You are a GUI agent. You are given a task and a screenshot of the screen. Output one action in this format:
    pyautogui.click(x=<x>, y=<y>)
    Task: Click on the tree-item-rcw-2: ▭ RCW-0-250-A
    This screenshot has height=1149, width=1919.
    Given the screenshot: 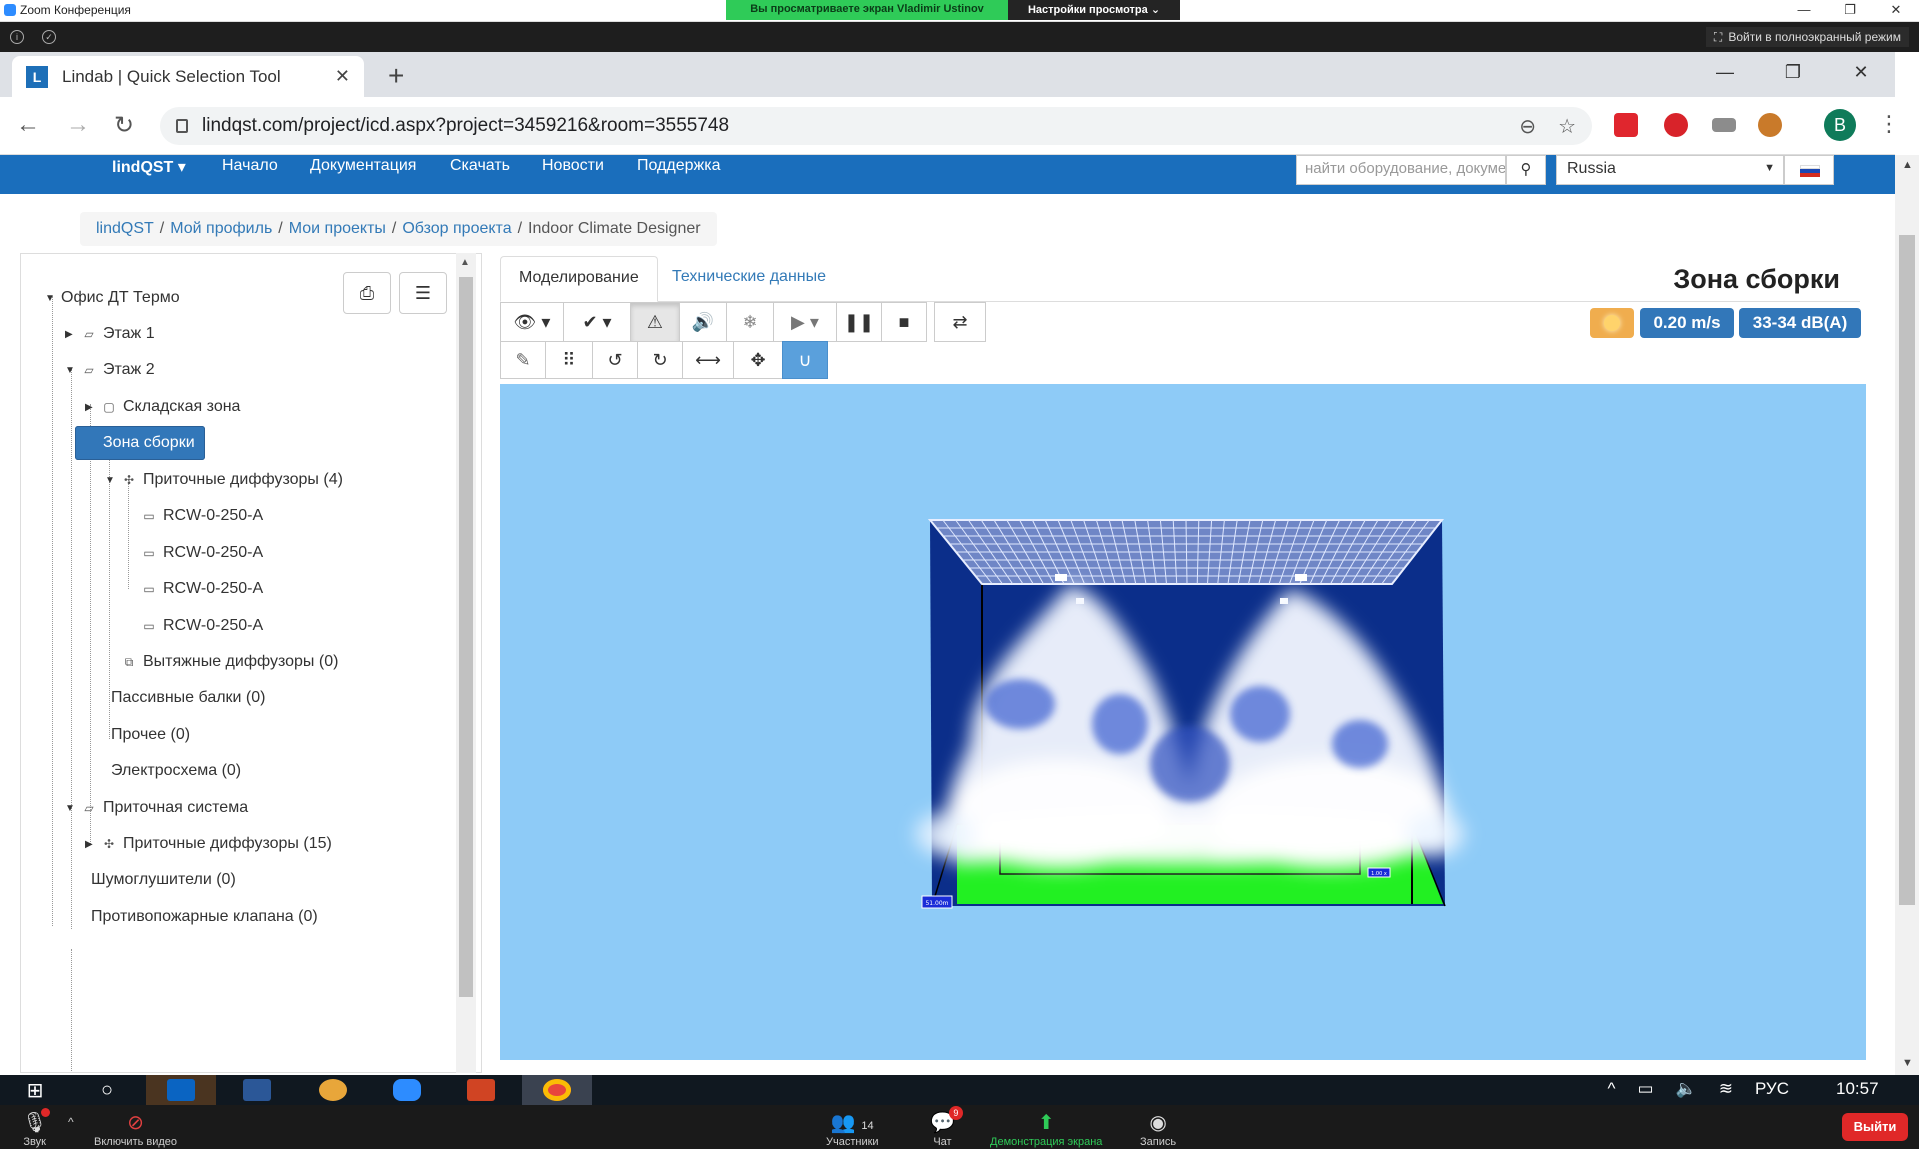 What is the action you would take?
    pyautogui.click(x=202, y=553)
    